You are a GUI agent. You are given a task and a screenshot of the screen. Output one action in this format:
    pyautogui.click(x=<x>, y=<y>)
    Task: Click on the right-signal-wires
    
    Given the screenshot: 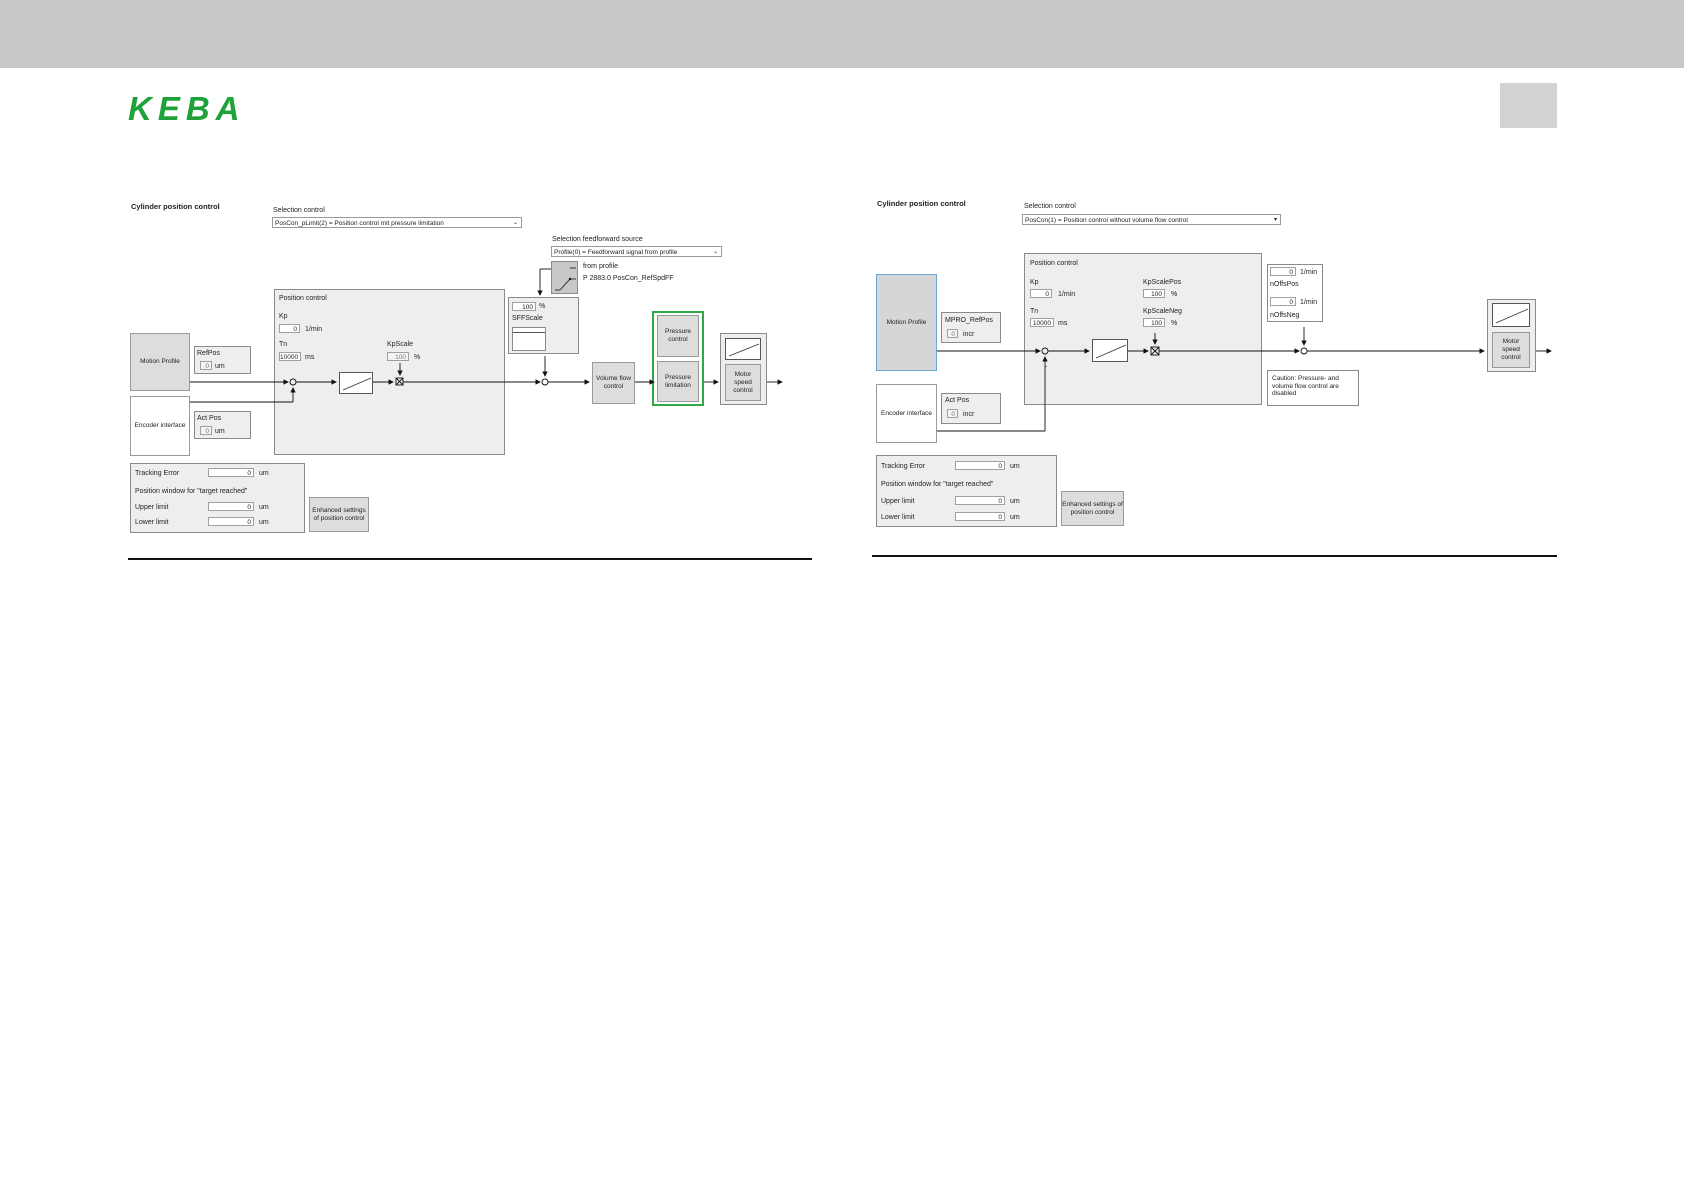 What is the action you would take?
    pyautogui.click(x=1244, y=379)
    